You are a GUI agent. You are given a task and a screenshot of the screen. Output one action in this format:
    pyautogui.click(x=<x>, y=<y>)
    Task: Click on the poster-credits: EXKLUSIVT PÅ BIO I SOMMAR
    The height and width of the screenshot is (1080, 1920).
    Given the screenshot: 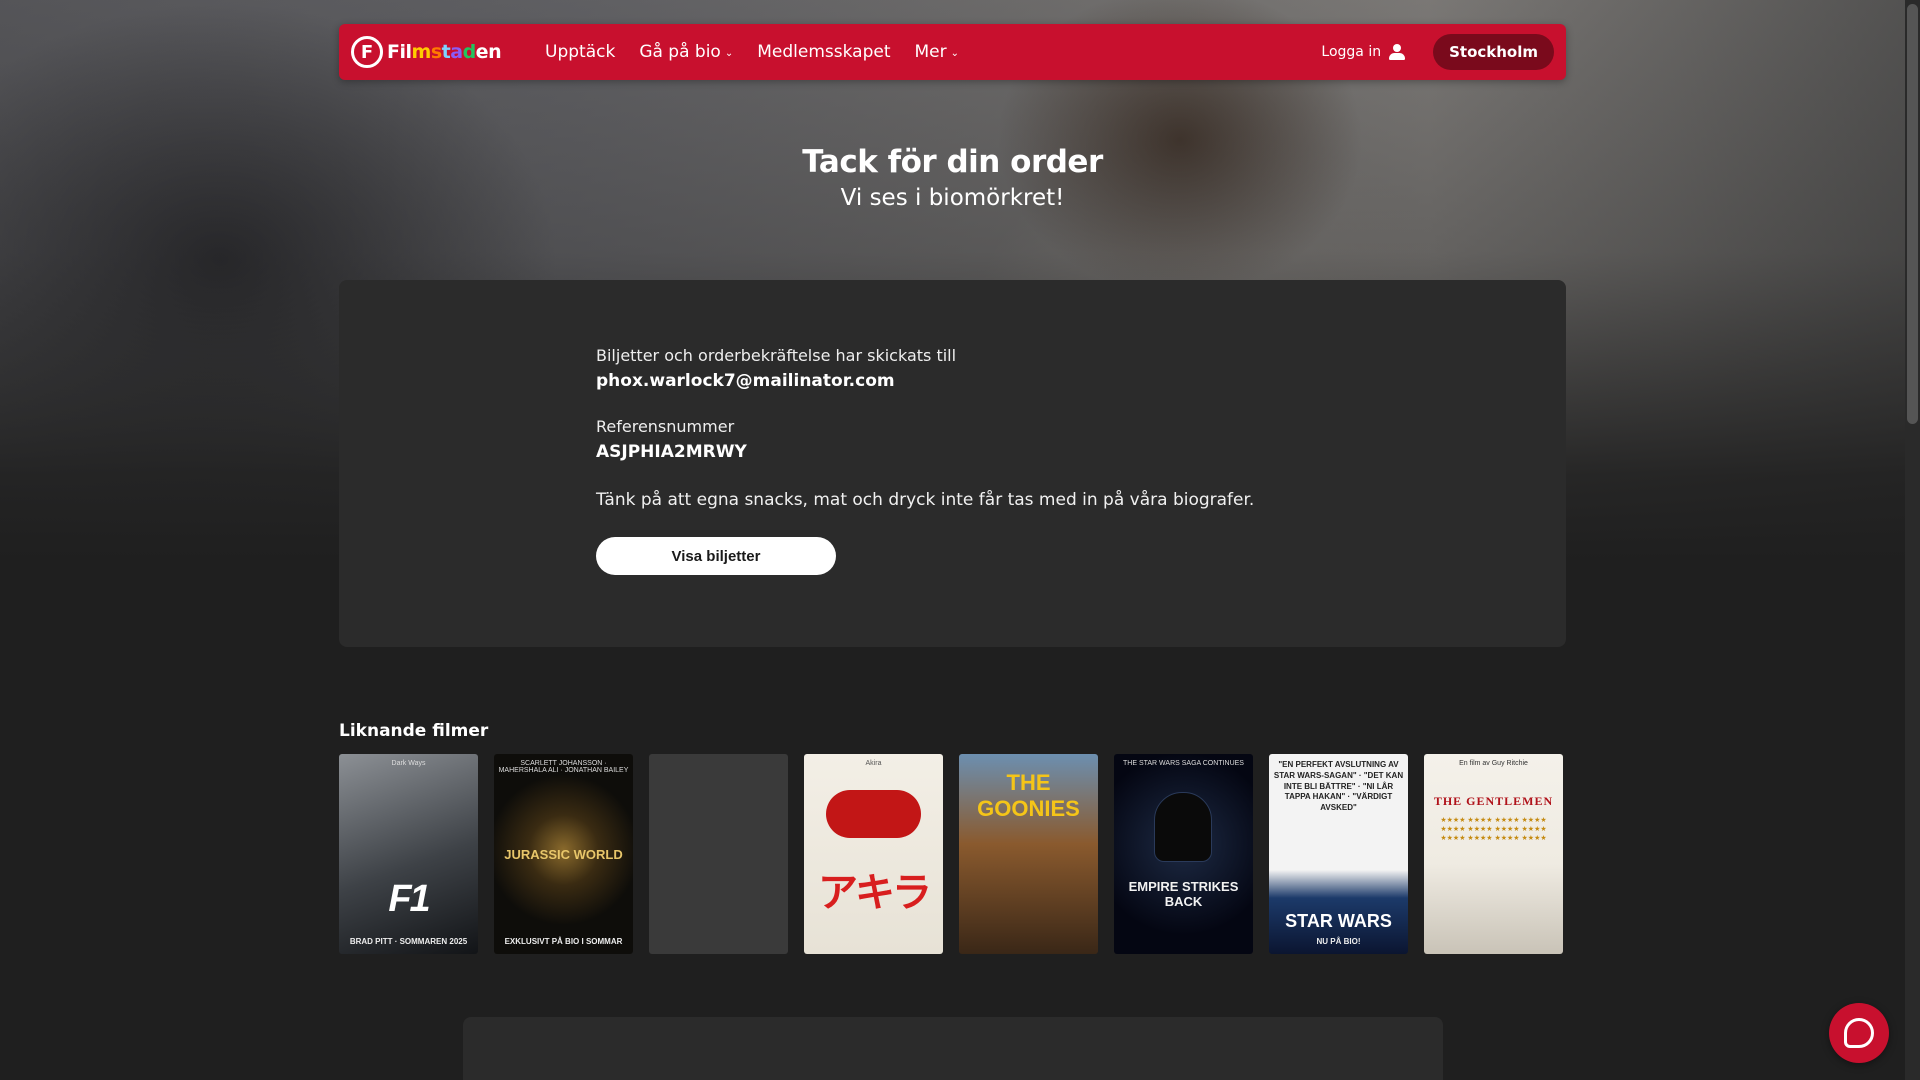 What is the action you would take?
    pyautogui.click(x=563, y=941)
    